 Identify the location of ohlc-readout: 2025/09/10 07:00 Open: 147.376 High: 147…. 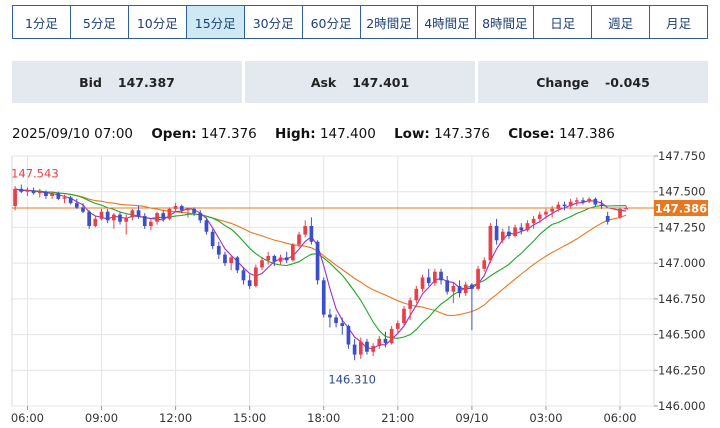
(313, 134).